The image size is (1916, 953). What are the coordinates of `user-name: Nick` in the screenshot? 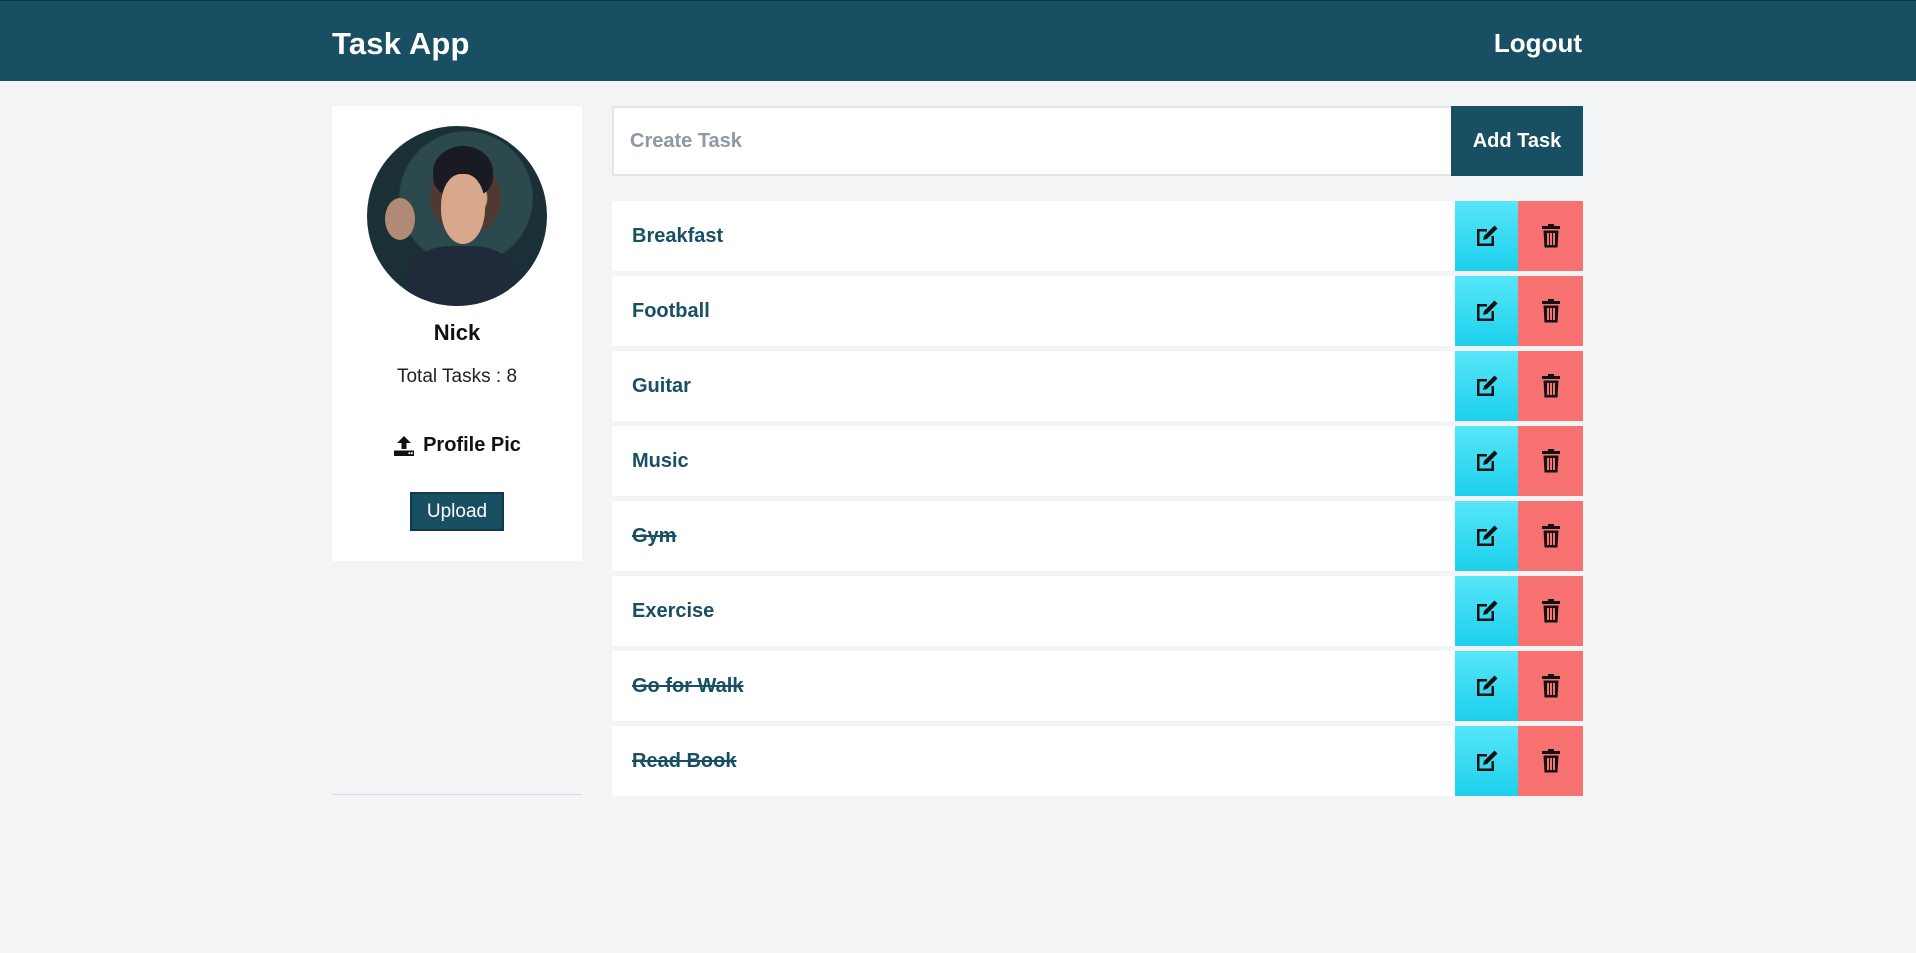 It's located at (457, 332).